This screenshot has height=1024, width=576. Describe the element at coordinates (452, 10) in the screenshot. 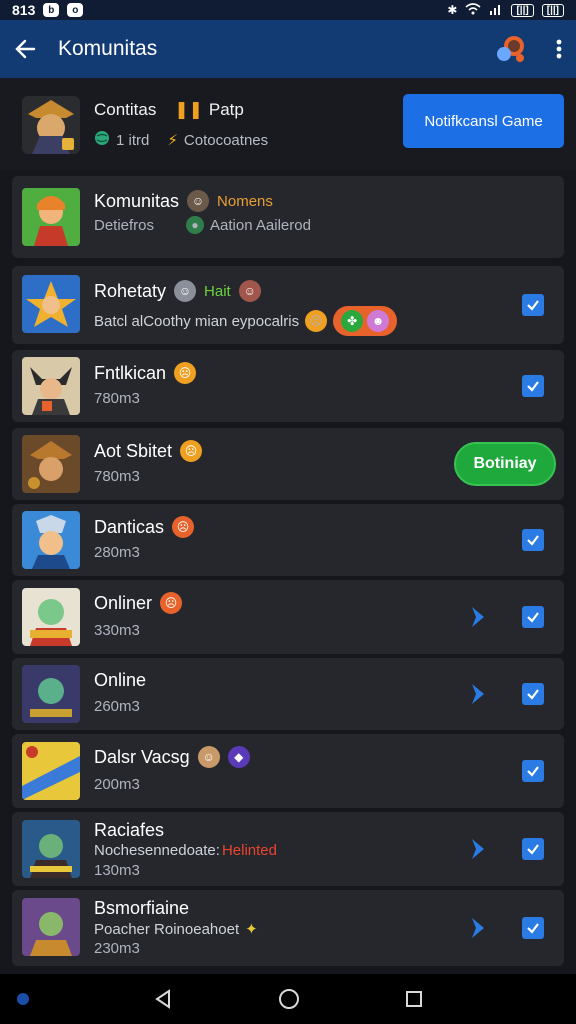

I see `bluetooth-icon: ✱` at that location.